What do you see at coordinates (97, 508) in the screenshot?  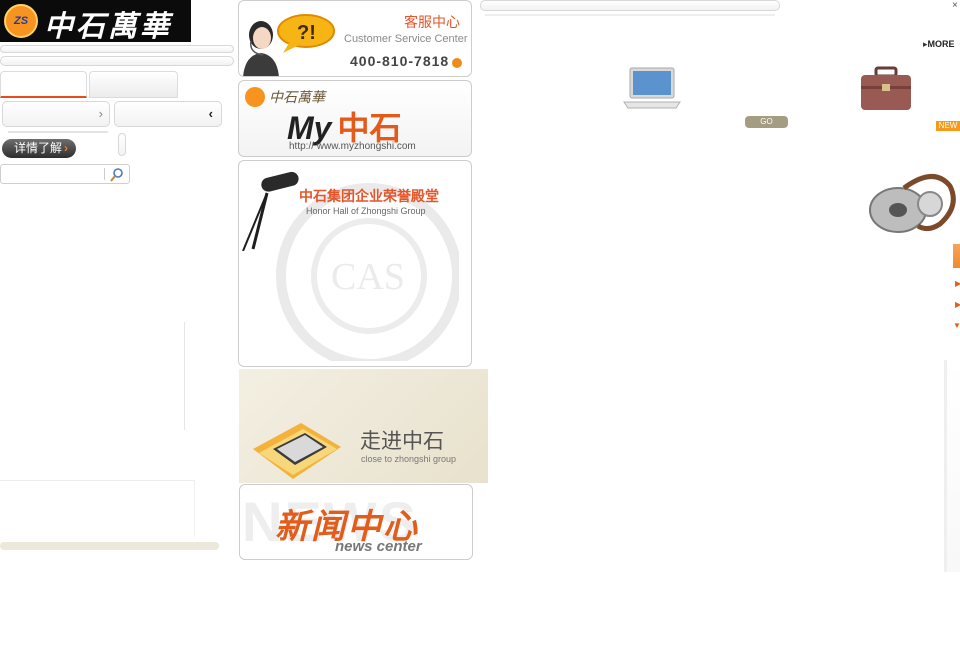 I see `left-bottom-box` at bounding box center [97, 508].